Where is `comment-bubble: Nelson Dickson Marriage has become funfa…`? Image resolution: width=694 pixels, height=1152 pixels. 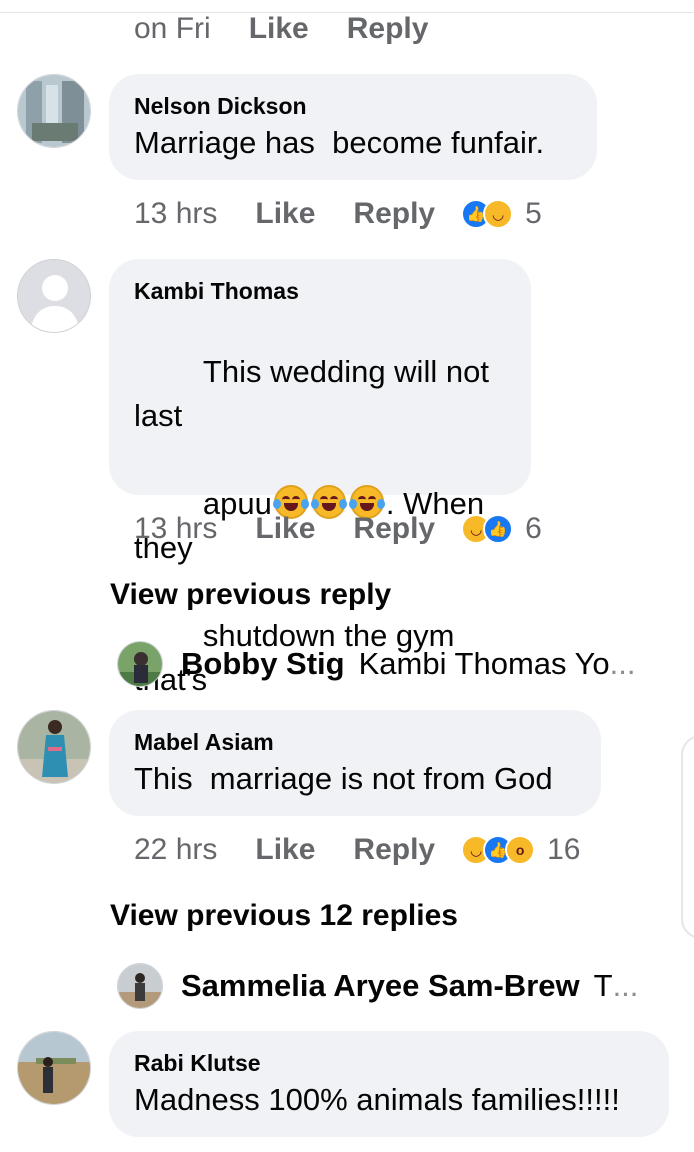
comment-bubble: Nelson Dickson Marriage has become funfa… is located at coordinates (353, 127).